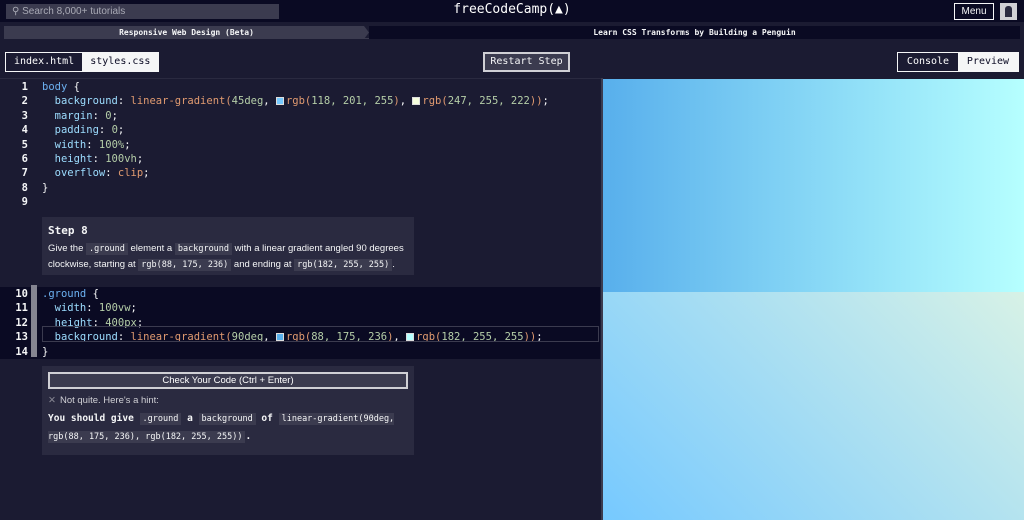  Describe the element at coordinates (526, 62) in the screenshot. I see `restart-step-button: Restart Step` at that location.